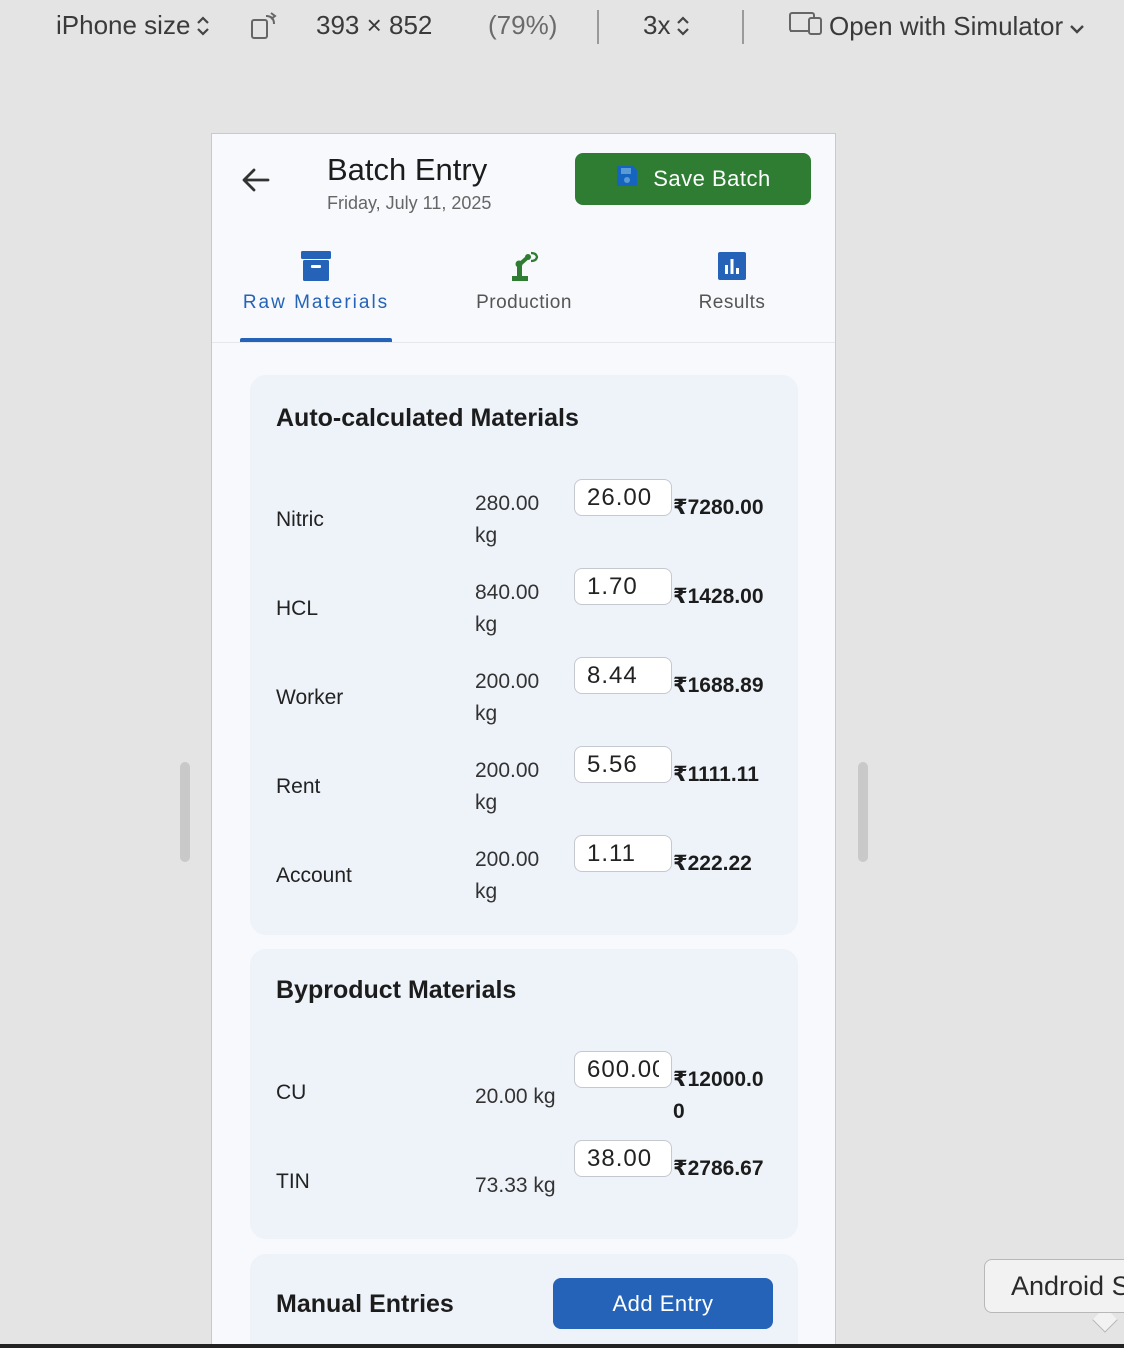 The image size is (1124, 1348). Describe the element at coordinates (718, 685) in the screenshot. I see `material-amount: ₹1688.89` at that location.